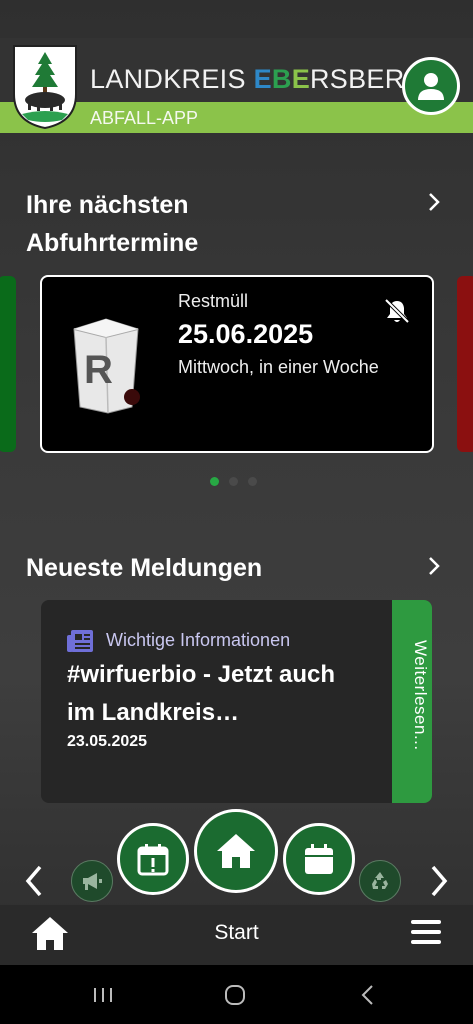 This screenshot has height=1024, width=473. What do you see at coordinates (300, 79) in the screenshot?
I see `brand-letter-e2: E` at bounding box center [300, 79].